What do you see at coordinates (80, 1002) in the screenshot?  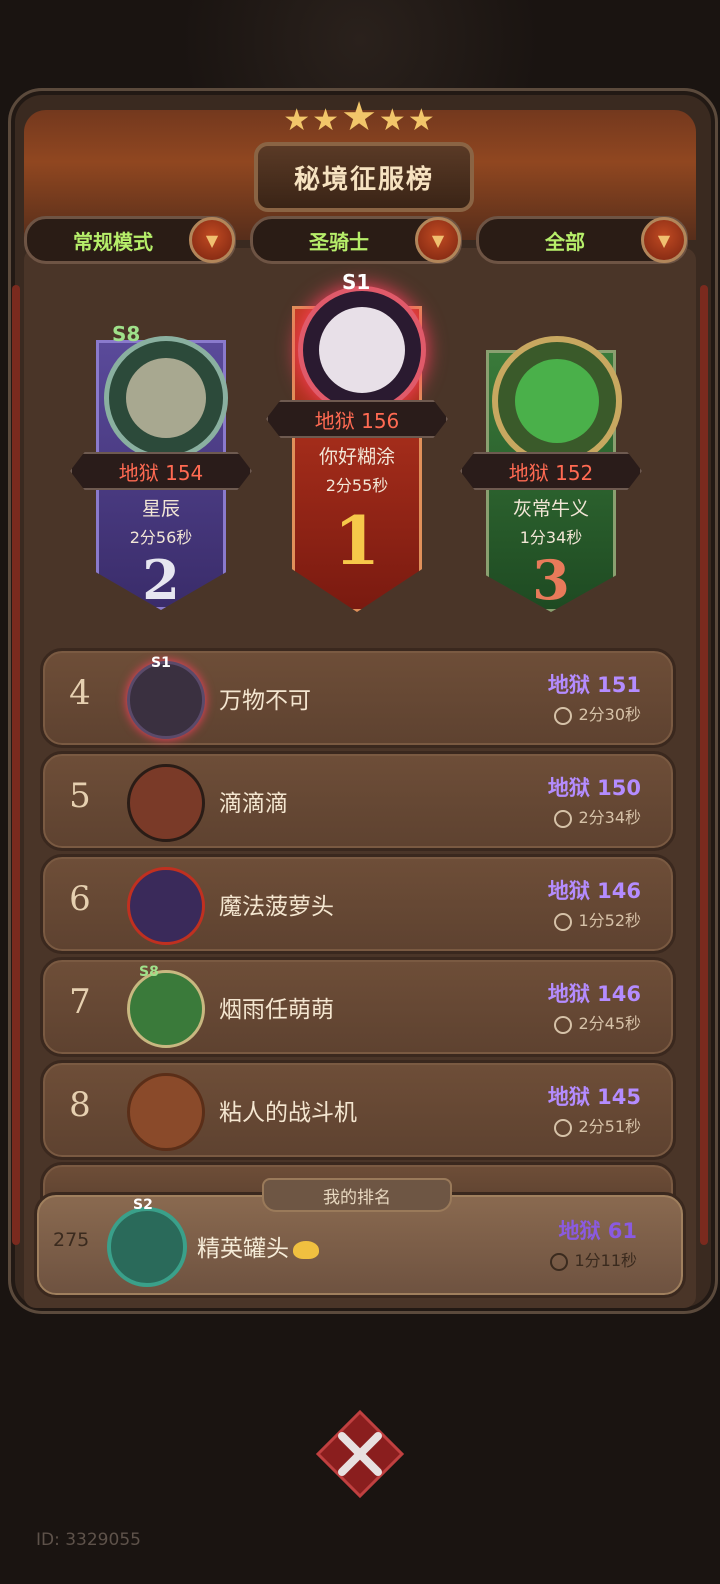 I see `rank-number: 7` at bounding box center [80, 1002].